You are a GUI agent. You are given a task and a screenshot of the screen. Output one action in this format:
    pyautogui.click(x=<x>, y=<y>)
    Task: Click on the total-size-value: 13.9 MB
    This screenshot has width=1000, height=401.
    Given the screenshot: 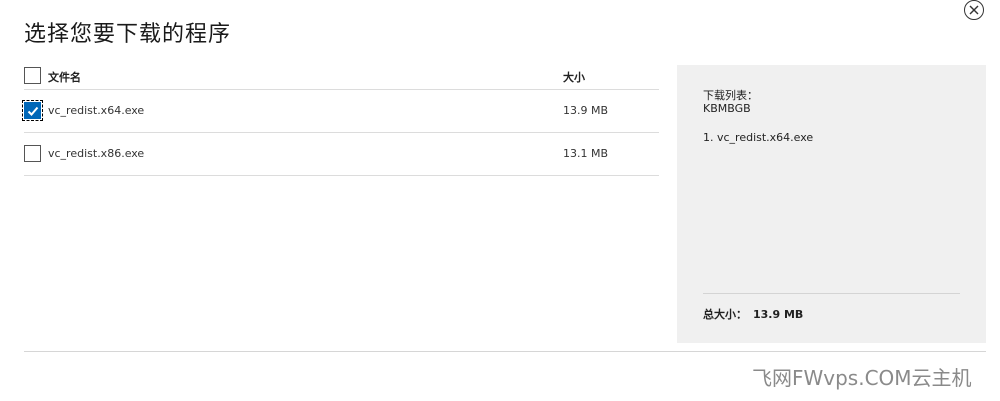 What is the action you would take?
    pyautogui.click(x=778, y=314)
    